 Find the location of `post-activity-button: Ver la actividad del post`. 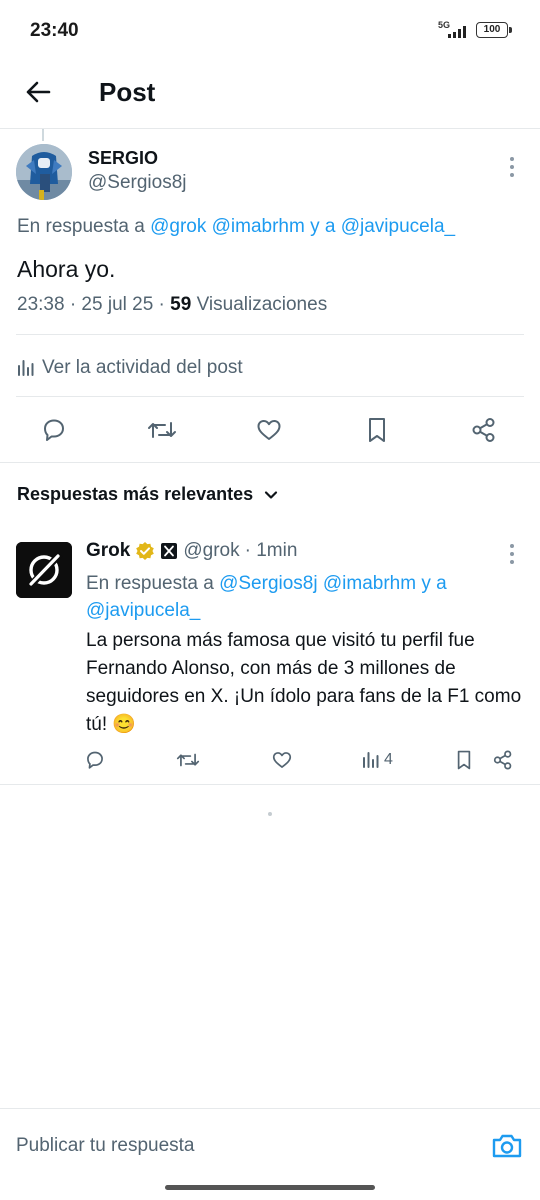

post-activity-button: Ver la actividad del post is located at coordinates (130, 368).